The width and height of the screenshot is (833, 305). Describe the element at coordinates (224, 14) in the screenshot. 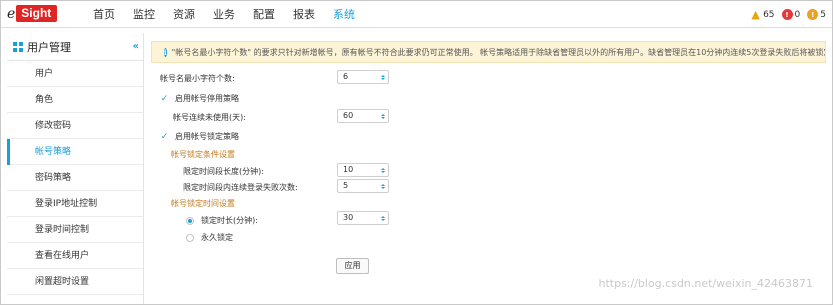

I see `nav-business: 业务` at that location.